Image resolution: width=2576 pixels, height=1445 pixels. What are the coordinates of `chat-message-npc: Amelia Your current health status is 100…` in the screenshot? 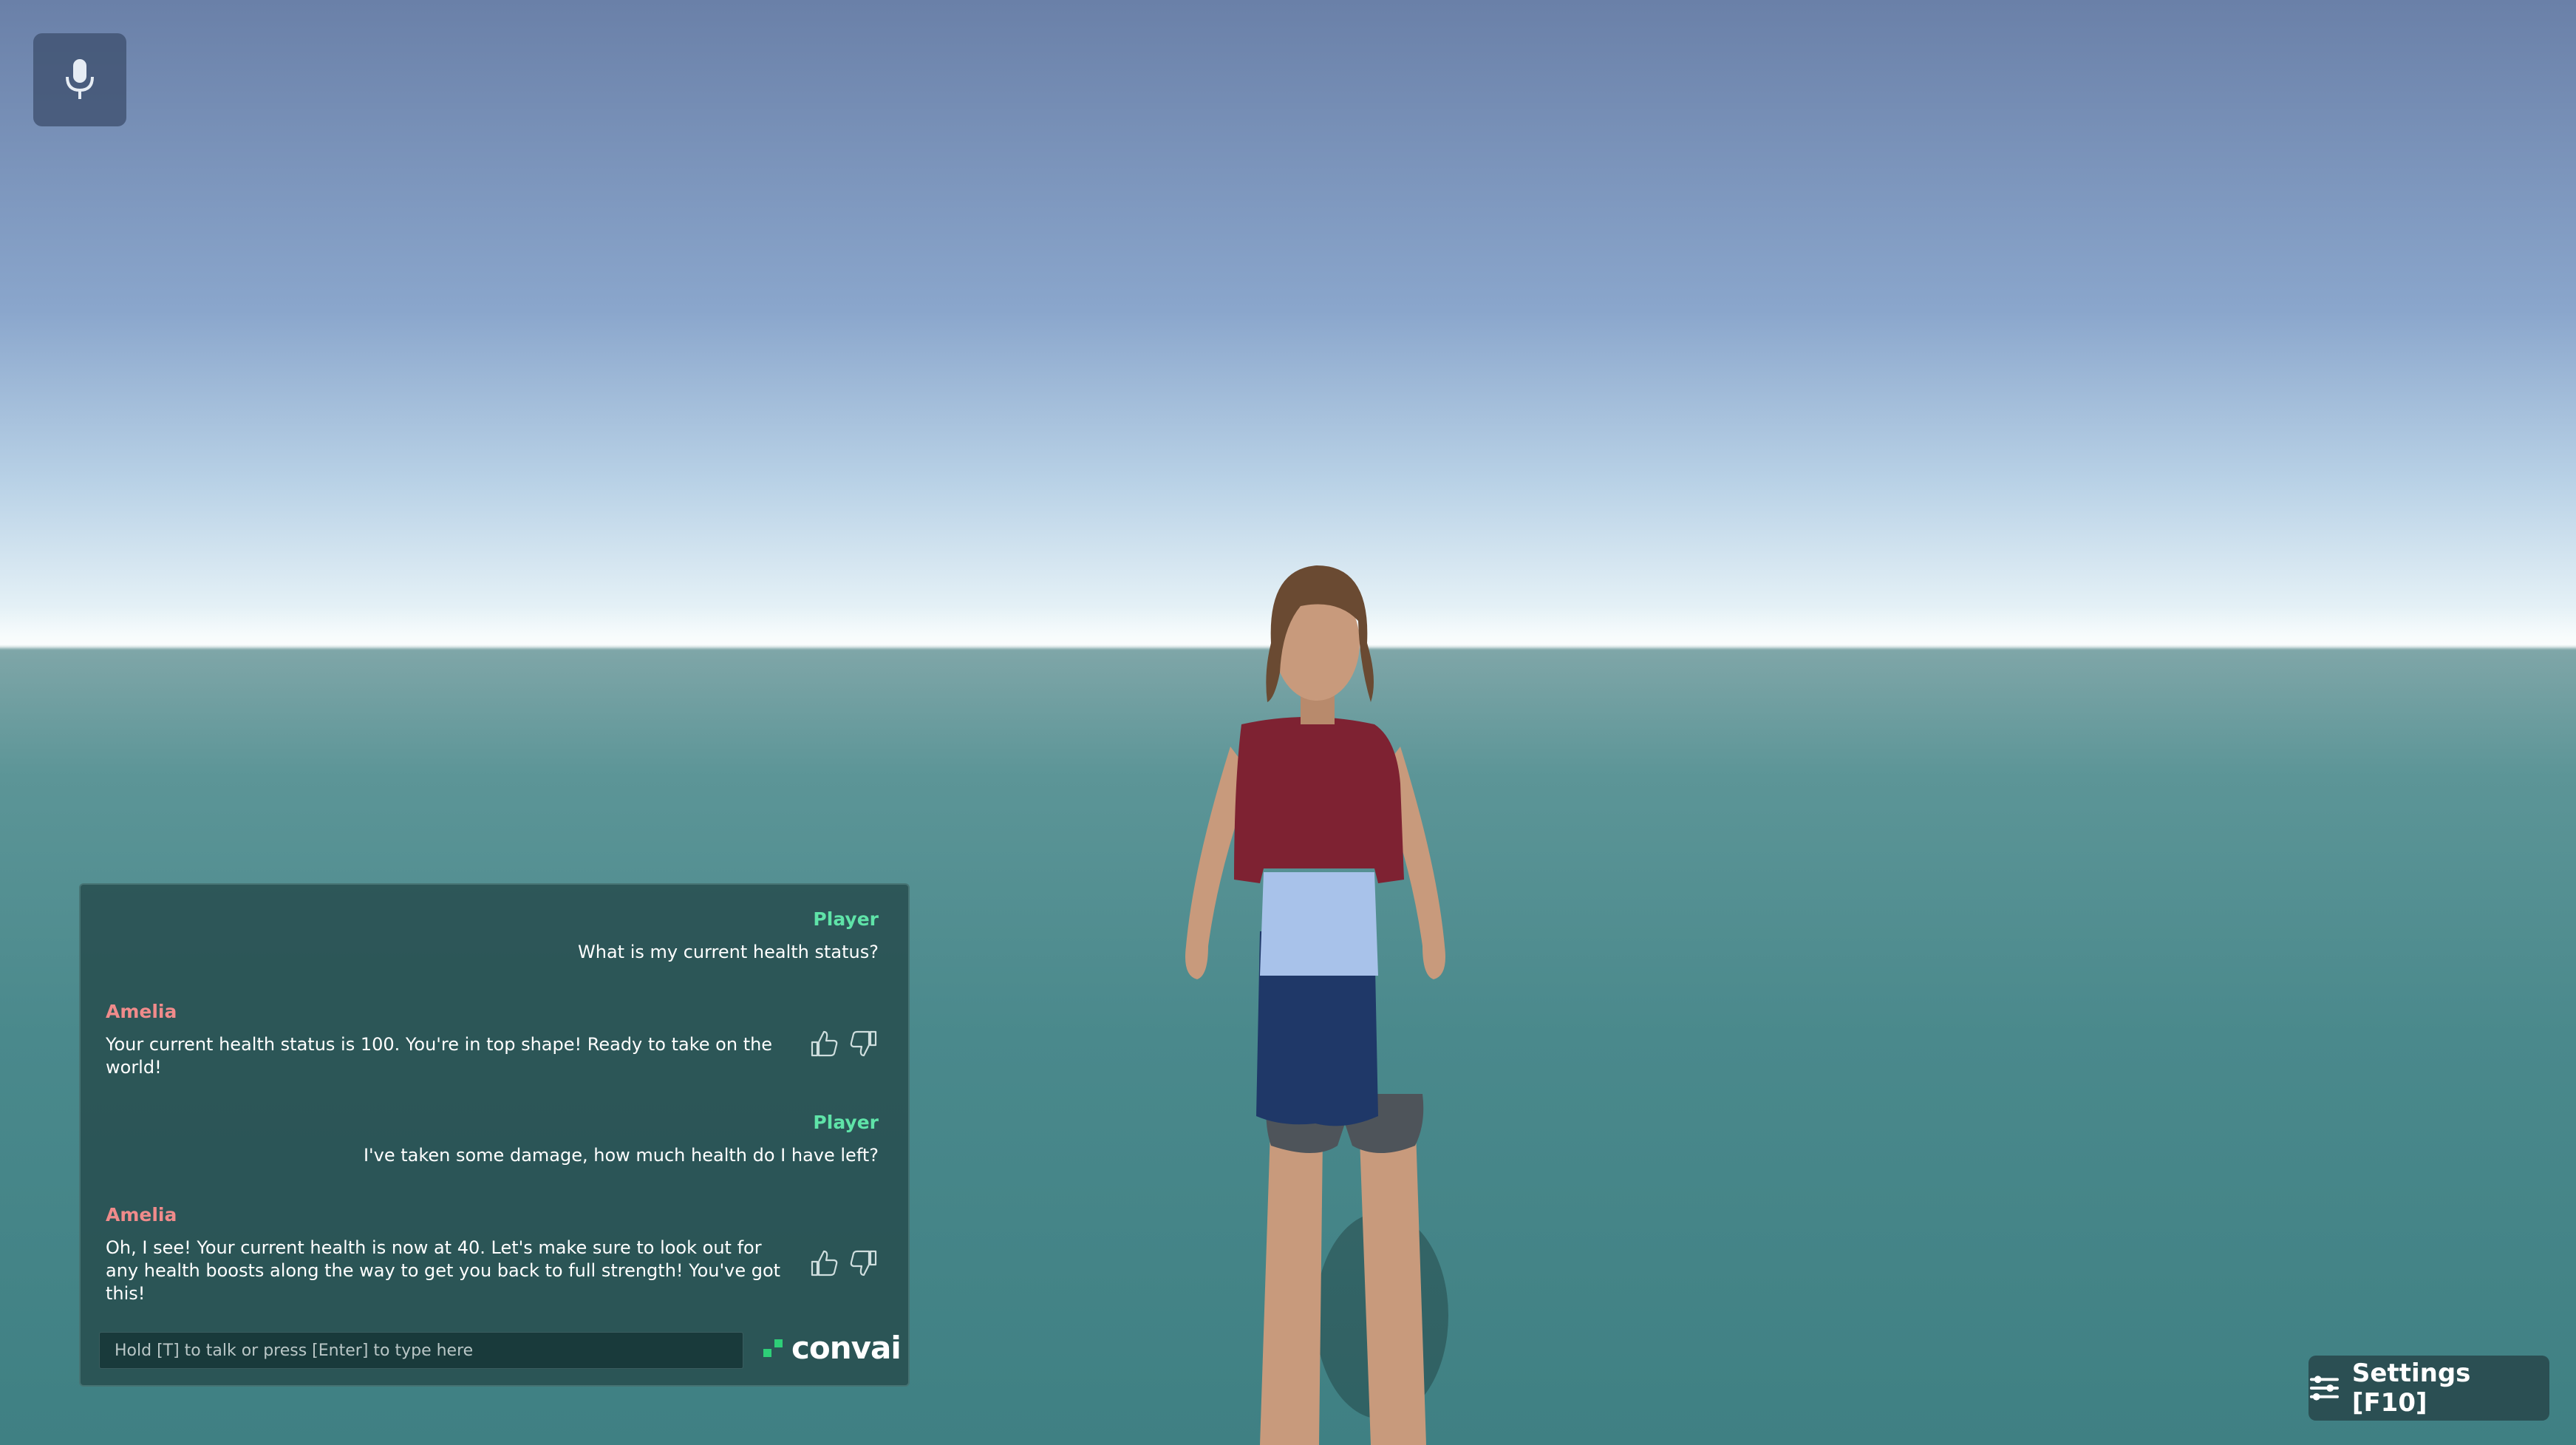 It's located at (492, 1039).